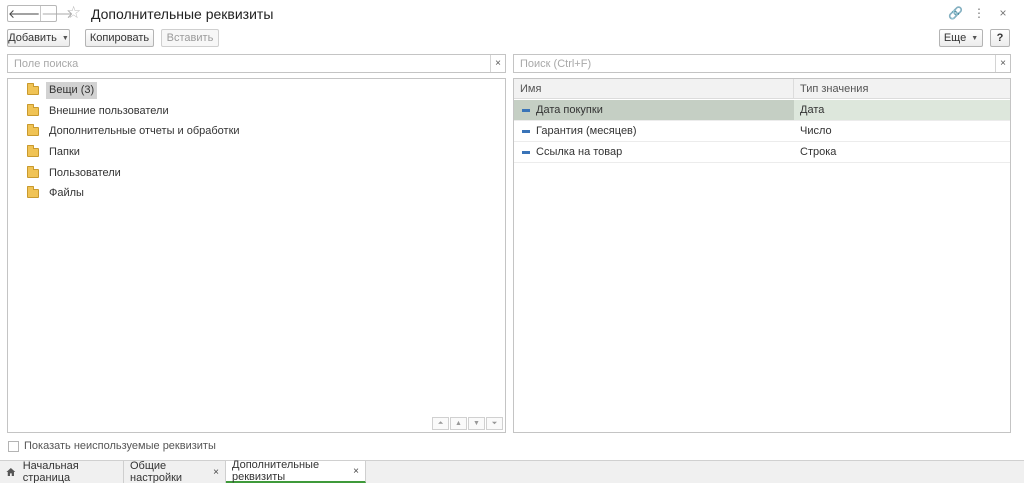 Image resolution: width=1024 pixels, height=483 pixels. I want to click on table-header: Имя Тип значения, so click(762, 89).